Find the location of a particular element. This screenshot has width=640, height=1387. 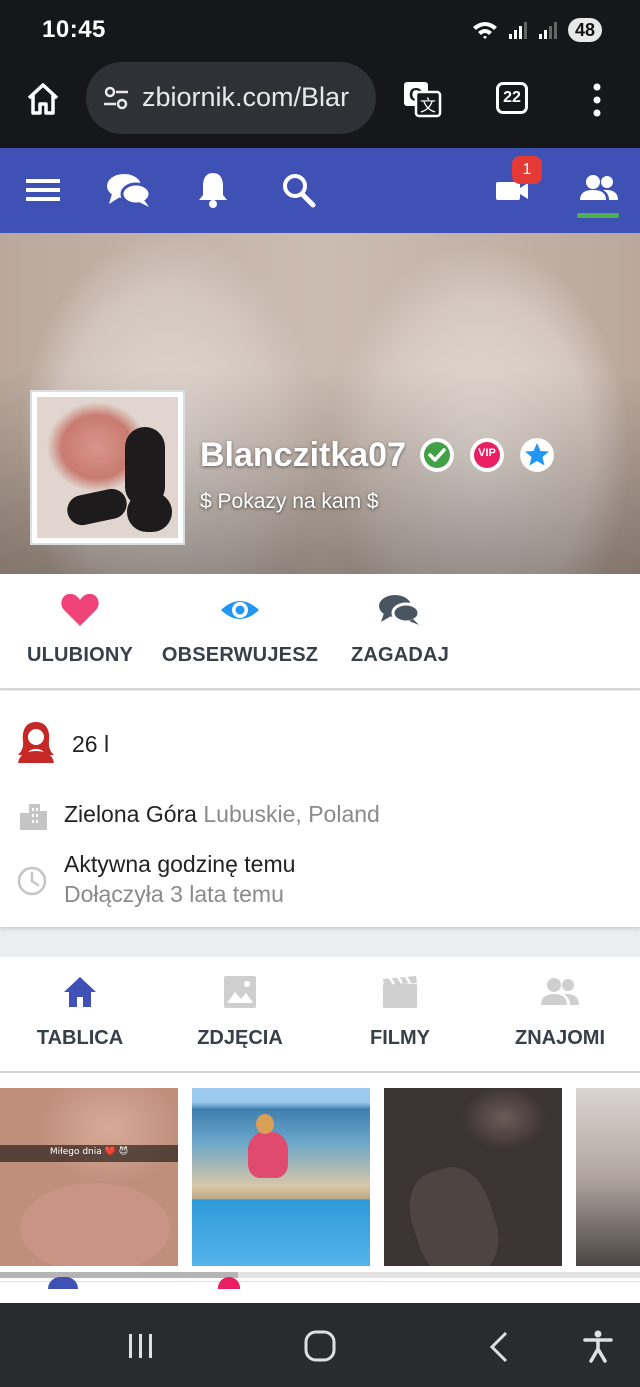

wifi-icon is located at coordinates (484, 30).